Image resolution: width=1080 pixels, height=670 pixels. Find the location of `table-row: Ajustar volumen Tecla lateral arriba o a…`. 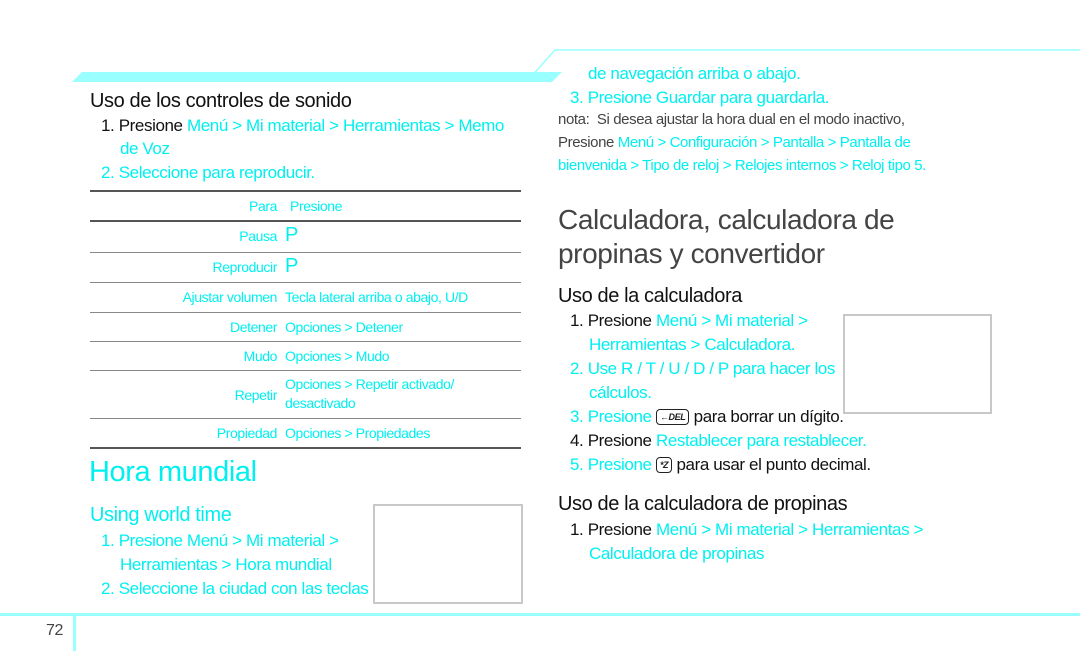

table-row: Ajustar volumen Tecla lateral arriba o a… is located at coordinates (305, 298).